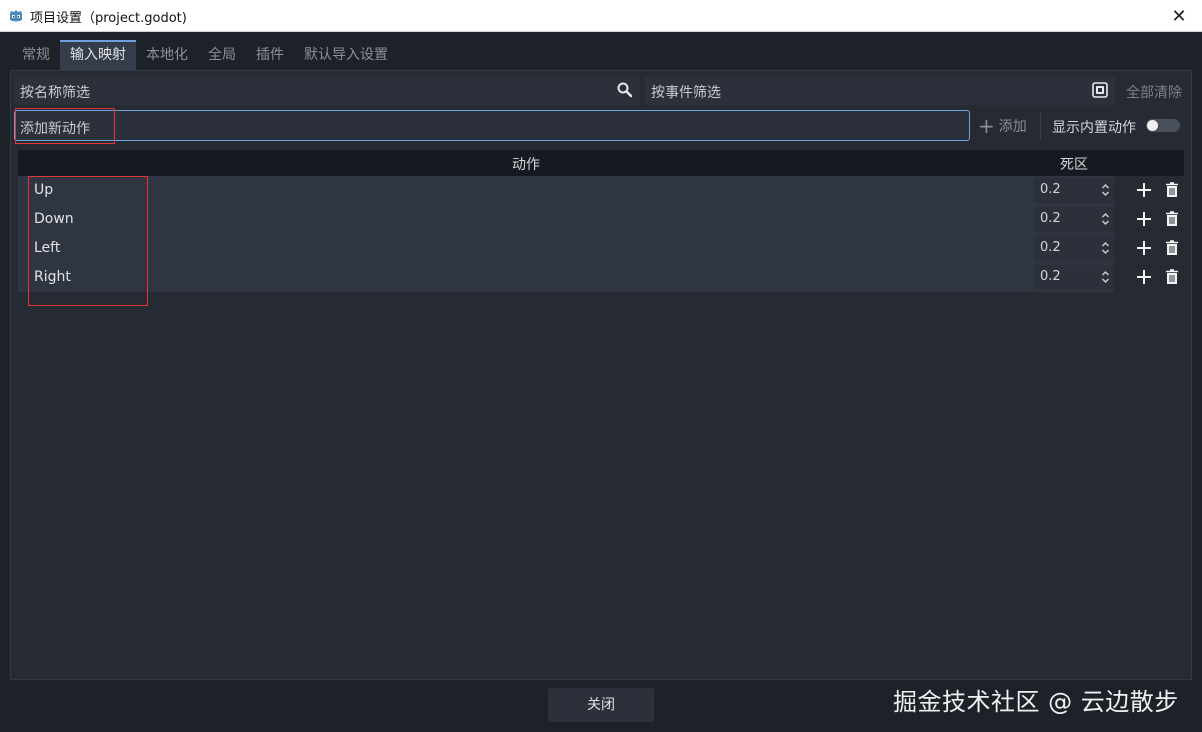 The height and width of the screenshot is (732, 1202). What do you see at coordinates (601, 190) in the screenshot?
I see `table-row: Up 0.2` at bounding box center [601, 190].